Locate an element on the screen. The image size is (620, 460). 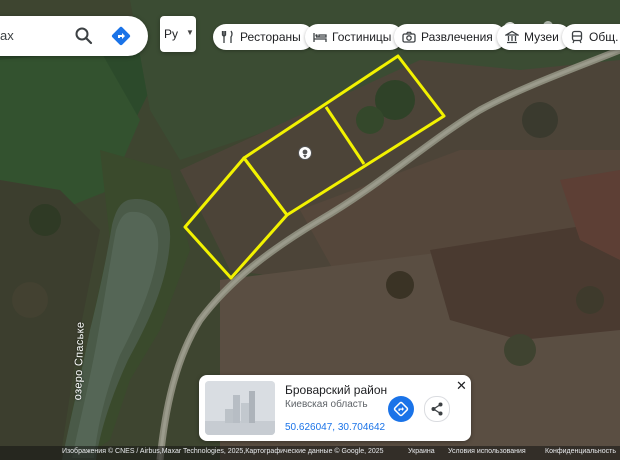
country-label: Украина is located at coordinates (421, 451).